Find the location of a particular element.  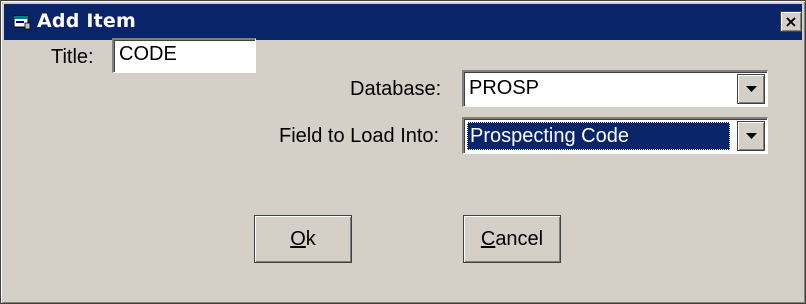

field-dropdown-button is located at coordinates (751, 136).